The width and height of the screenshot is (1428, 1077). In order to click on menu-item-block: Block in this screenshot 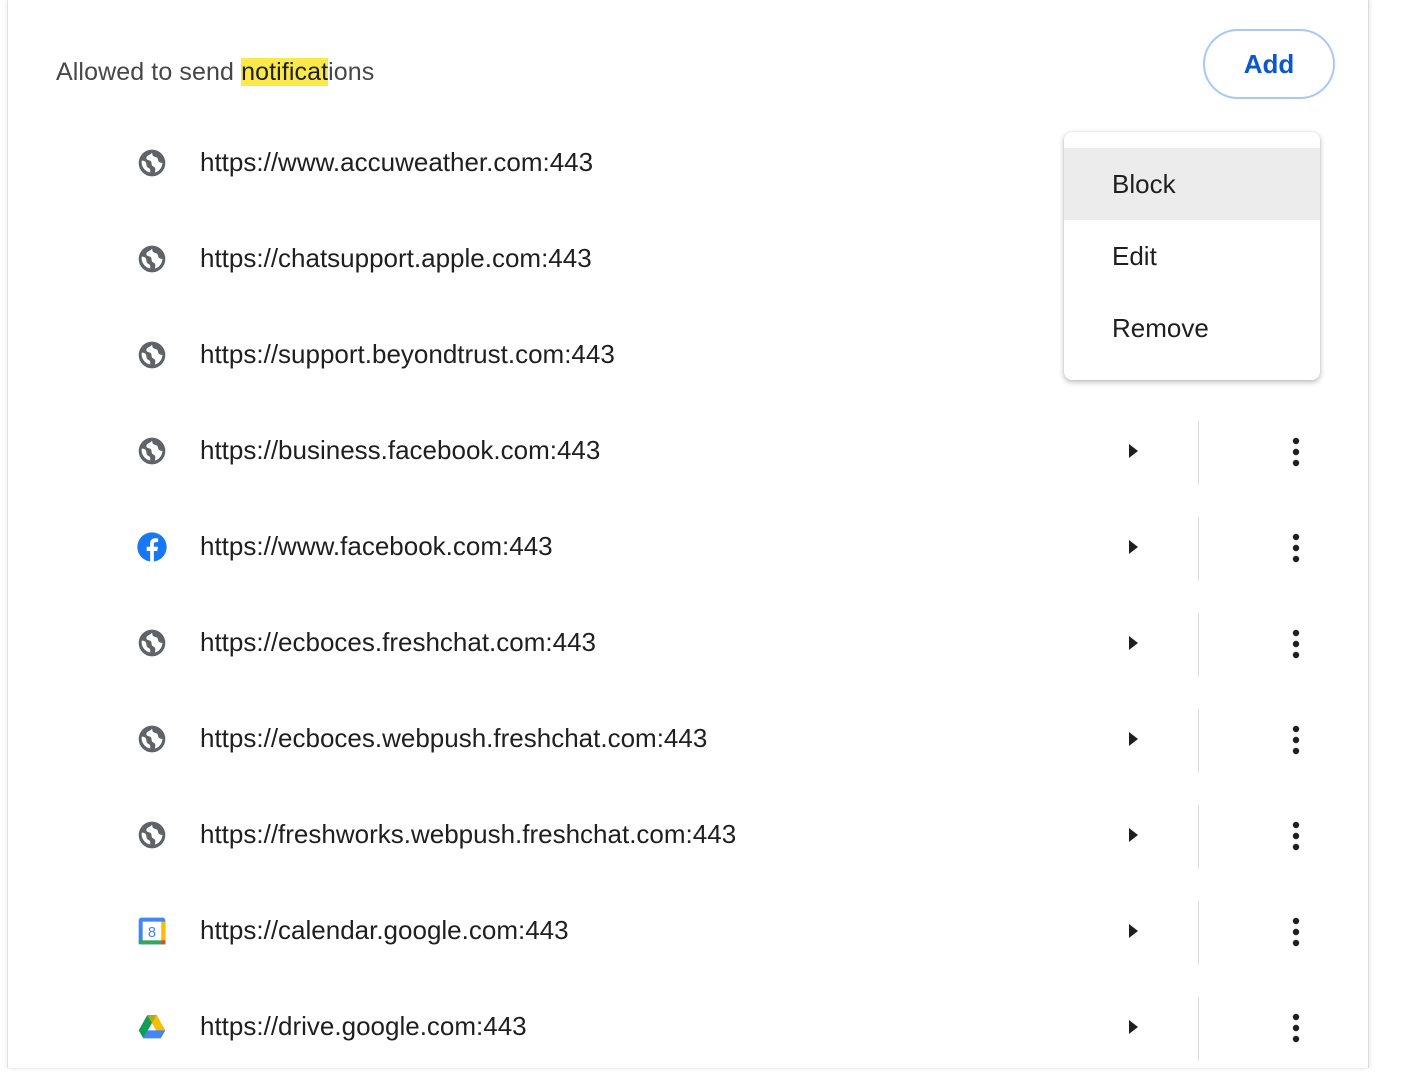, I will do `click(1192, 184)`.